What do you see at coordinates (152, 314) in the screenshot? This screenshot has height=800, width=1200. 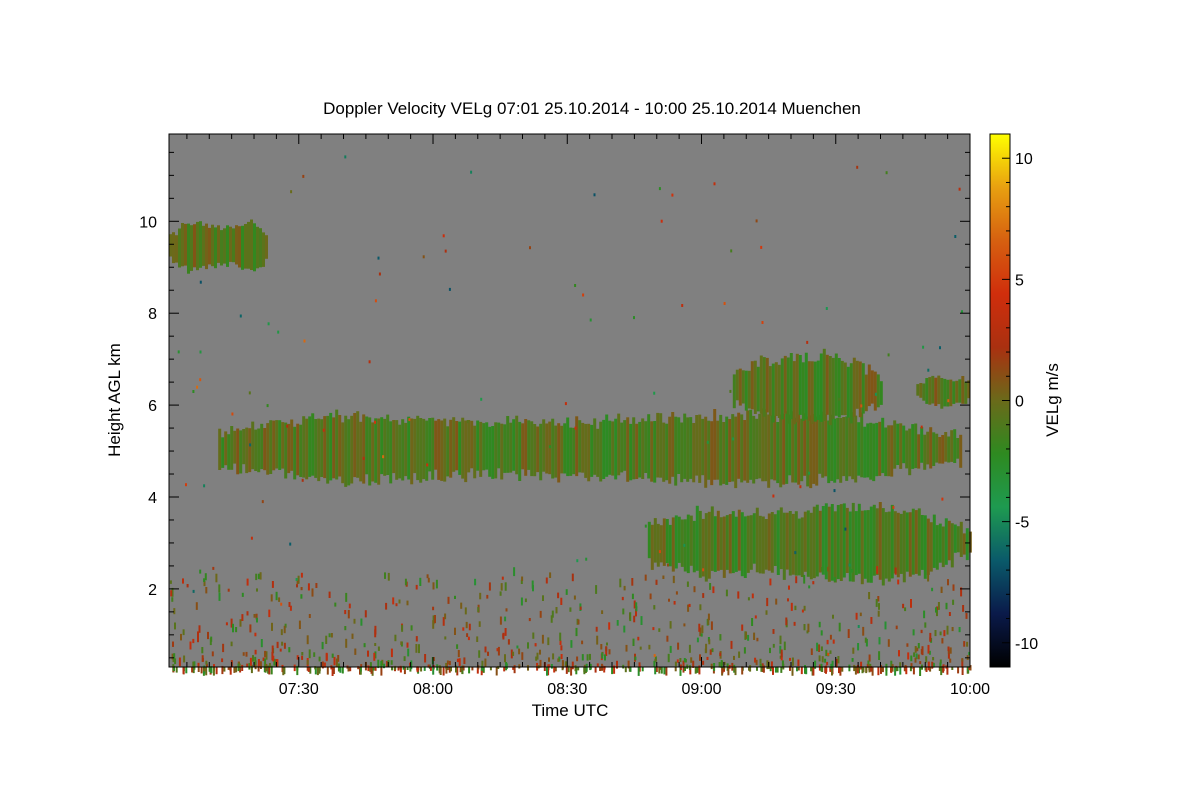 I see `y-tick-label: 8` at bounding box center [152, 314].